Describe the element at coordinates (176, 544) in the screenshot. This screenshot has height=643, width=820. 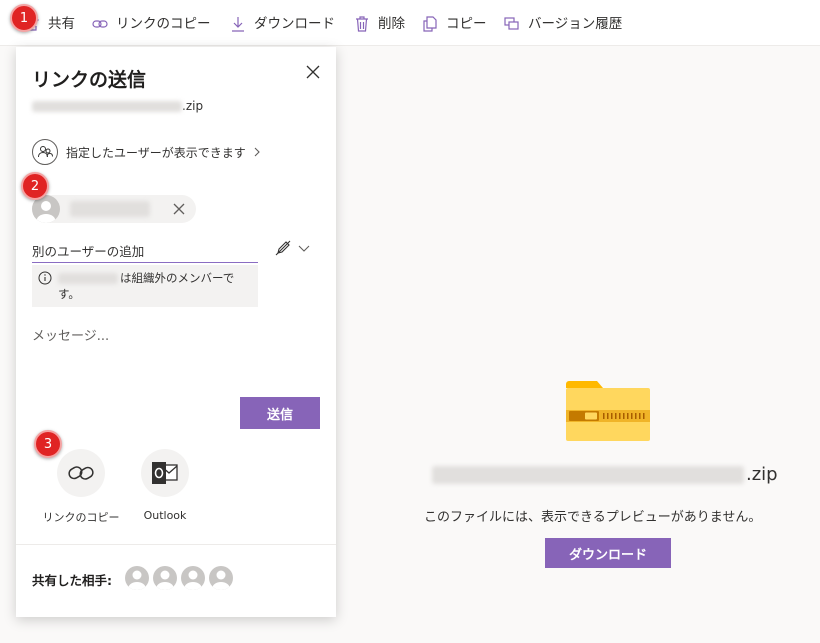
I see `divider` at that location.